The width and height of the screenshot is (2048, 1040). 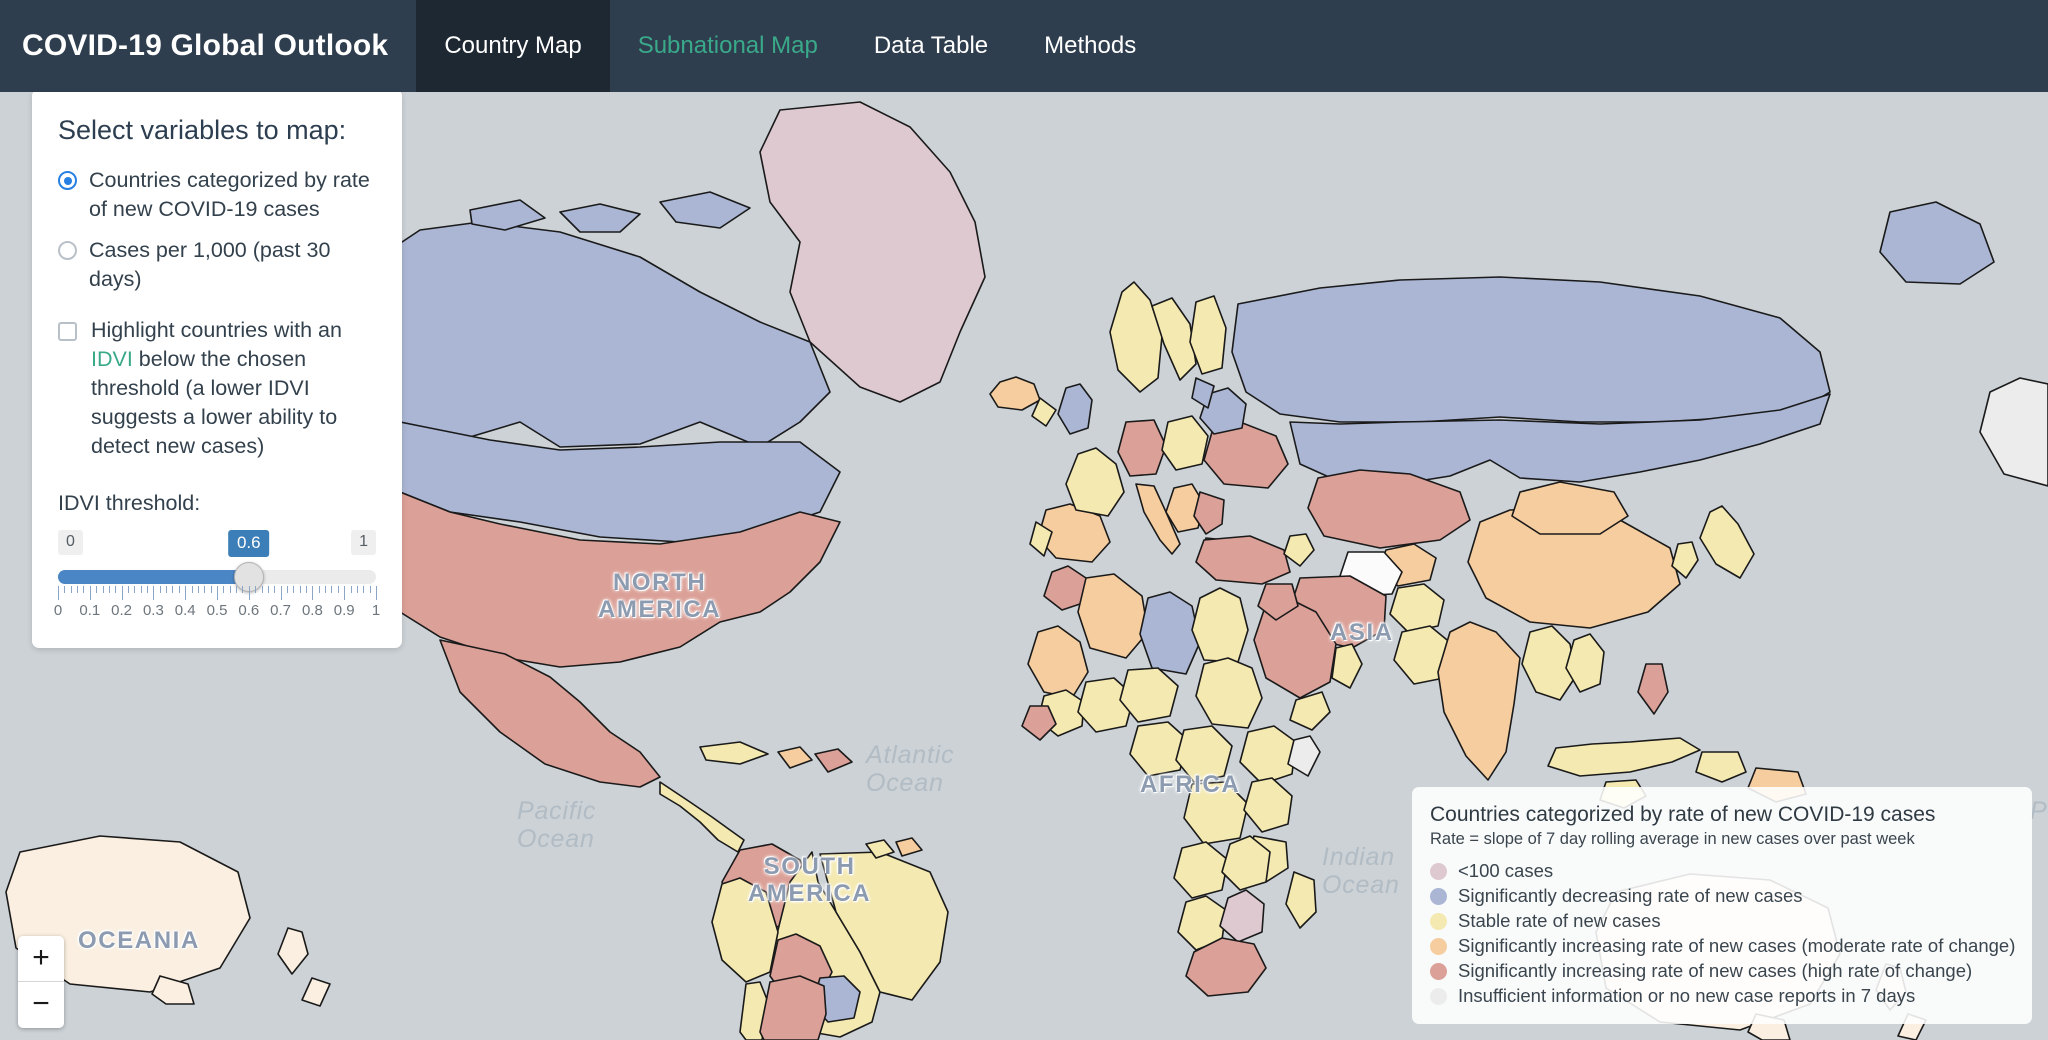 What do you see at coordinates (129, 503) in the screenshot?
I see `slider-title: IDVI threshold:` at bounding box center [129, 503].